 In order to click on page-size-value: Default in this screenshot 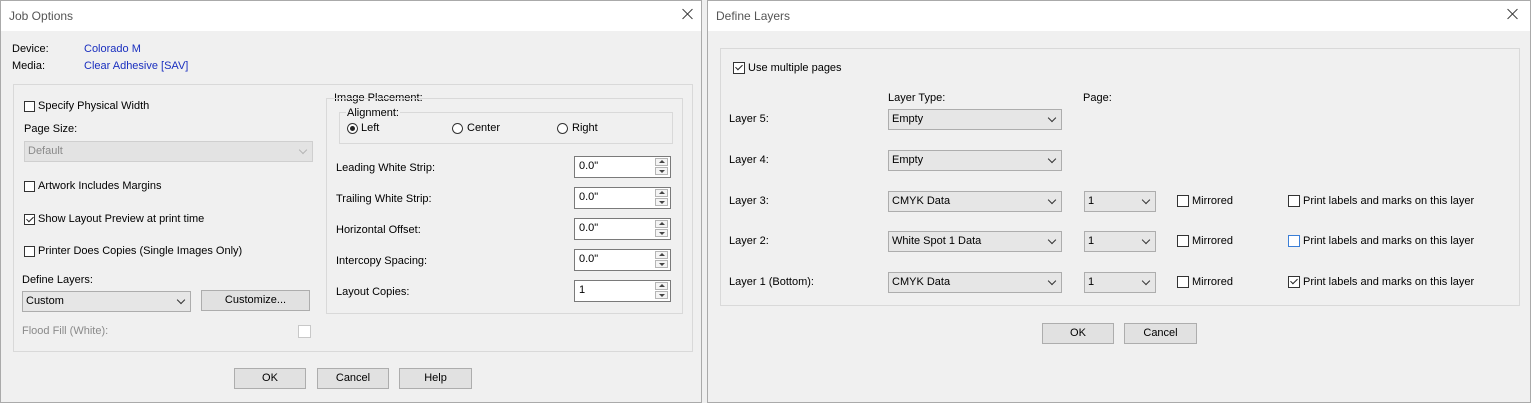, I will do `click(45, 151)`.